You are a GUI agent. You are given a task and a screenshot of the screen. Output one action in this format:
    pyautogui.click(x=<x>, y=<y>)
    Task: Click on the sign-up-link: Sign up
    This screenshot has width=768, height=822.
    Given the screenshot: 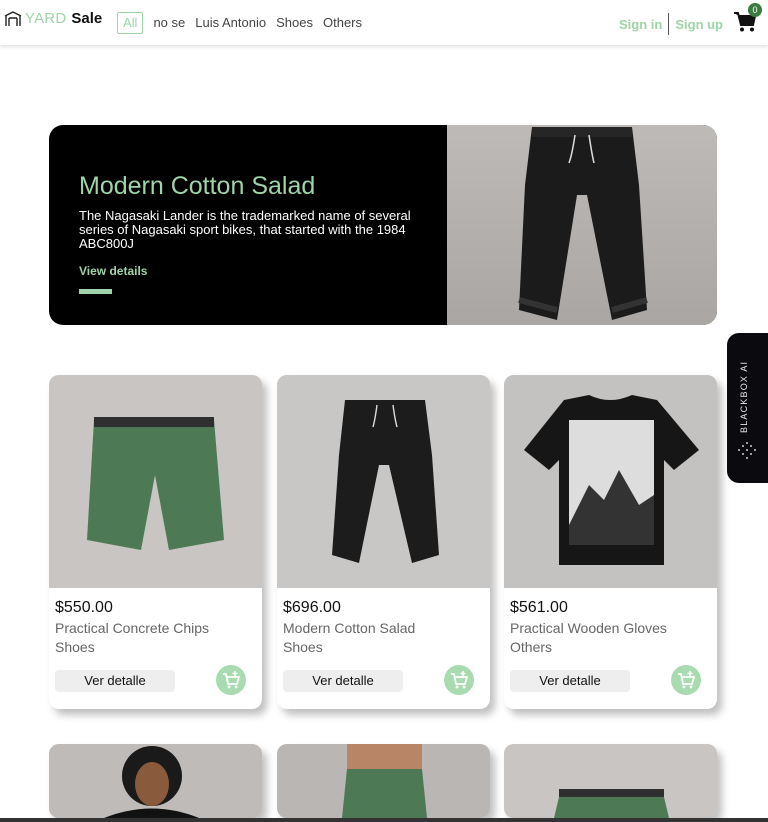 What is the action you would take?
    pyautogui.click(x=699, y=24)
    